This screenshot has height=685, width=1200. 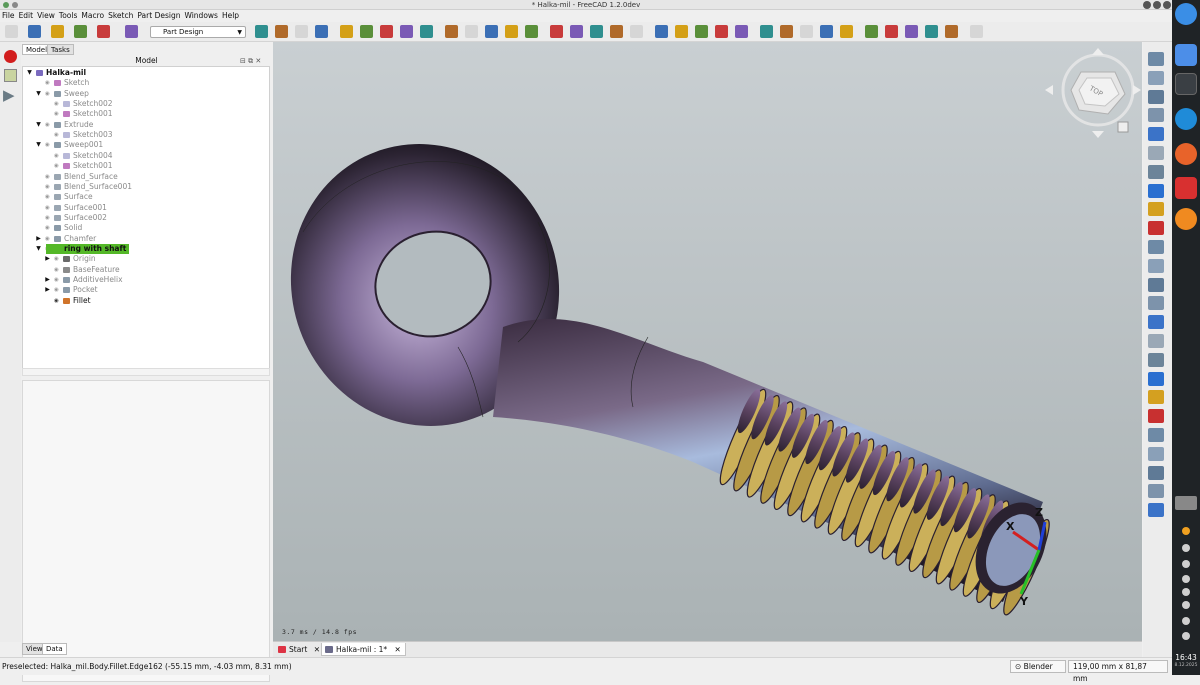 I want to click on tree-horizontal-scrollbar, so click(x=146, y=372).